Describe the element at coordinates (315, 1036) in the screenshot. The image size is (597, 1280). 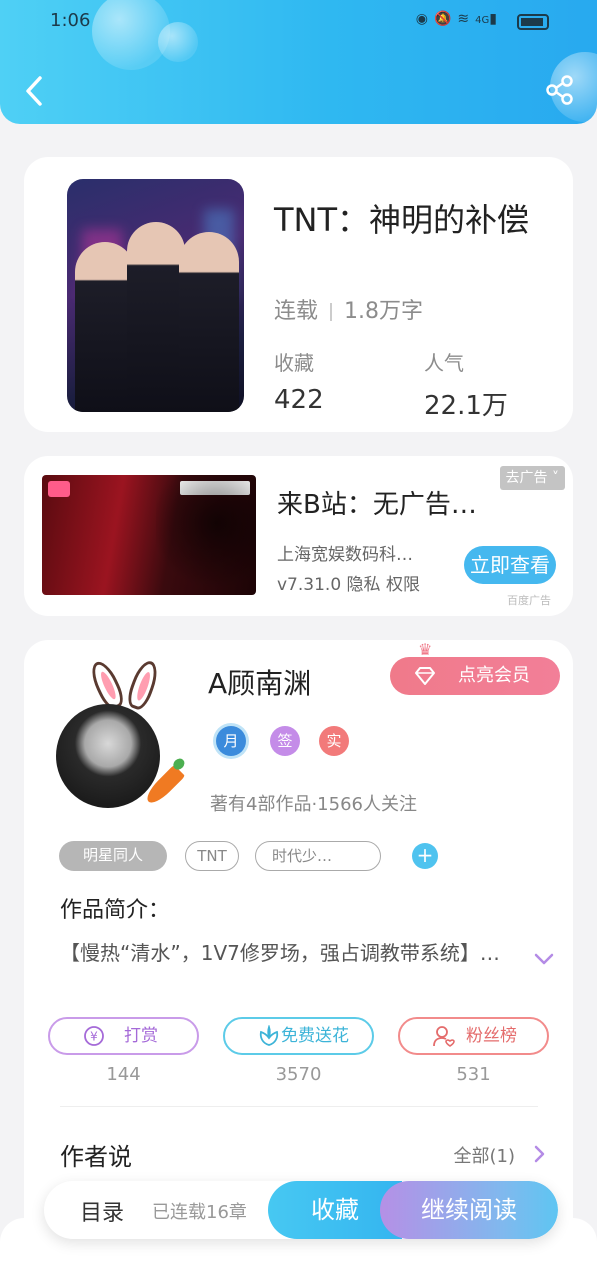
I see `send-flower-label: 免费送花` at that location.